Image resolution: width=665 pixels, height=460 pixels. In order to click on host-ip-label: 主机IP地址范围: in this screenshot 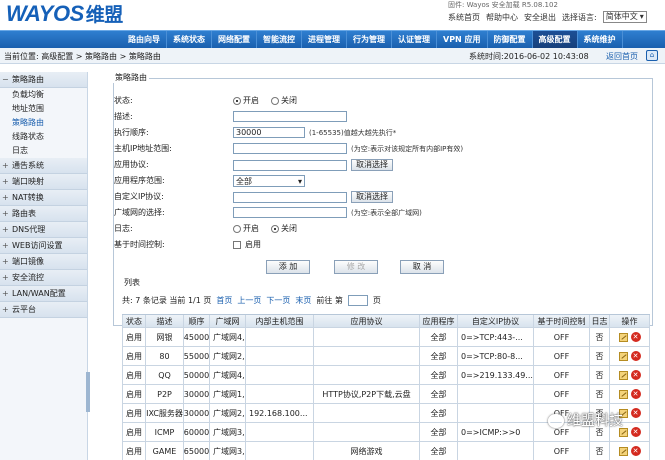, I will do `click(143, 148)`.